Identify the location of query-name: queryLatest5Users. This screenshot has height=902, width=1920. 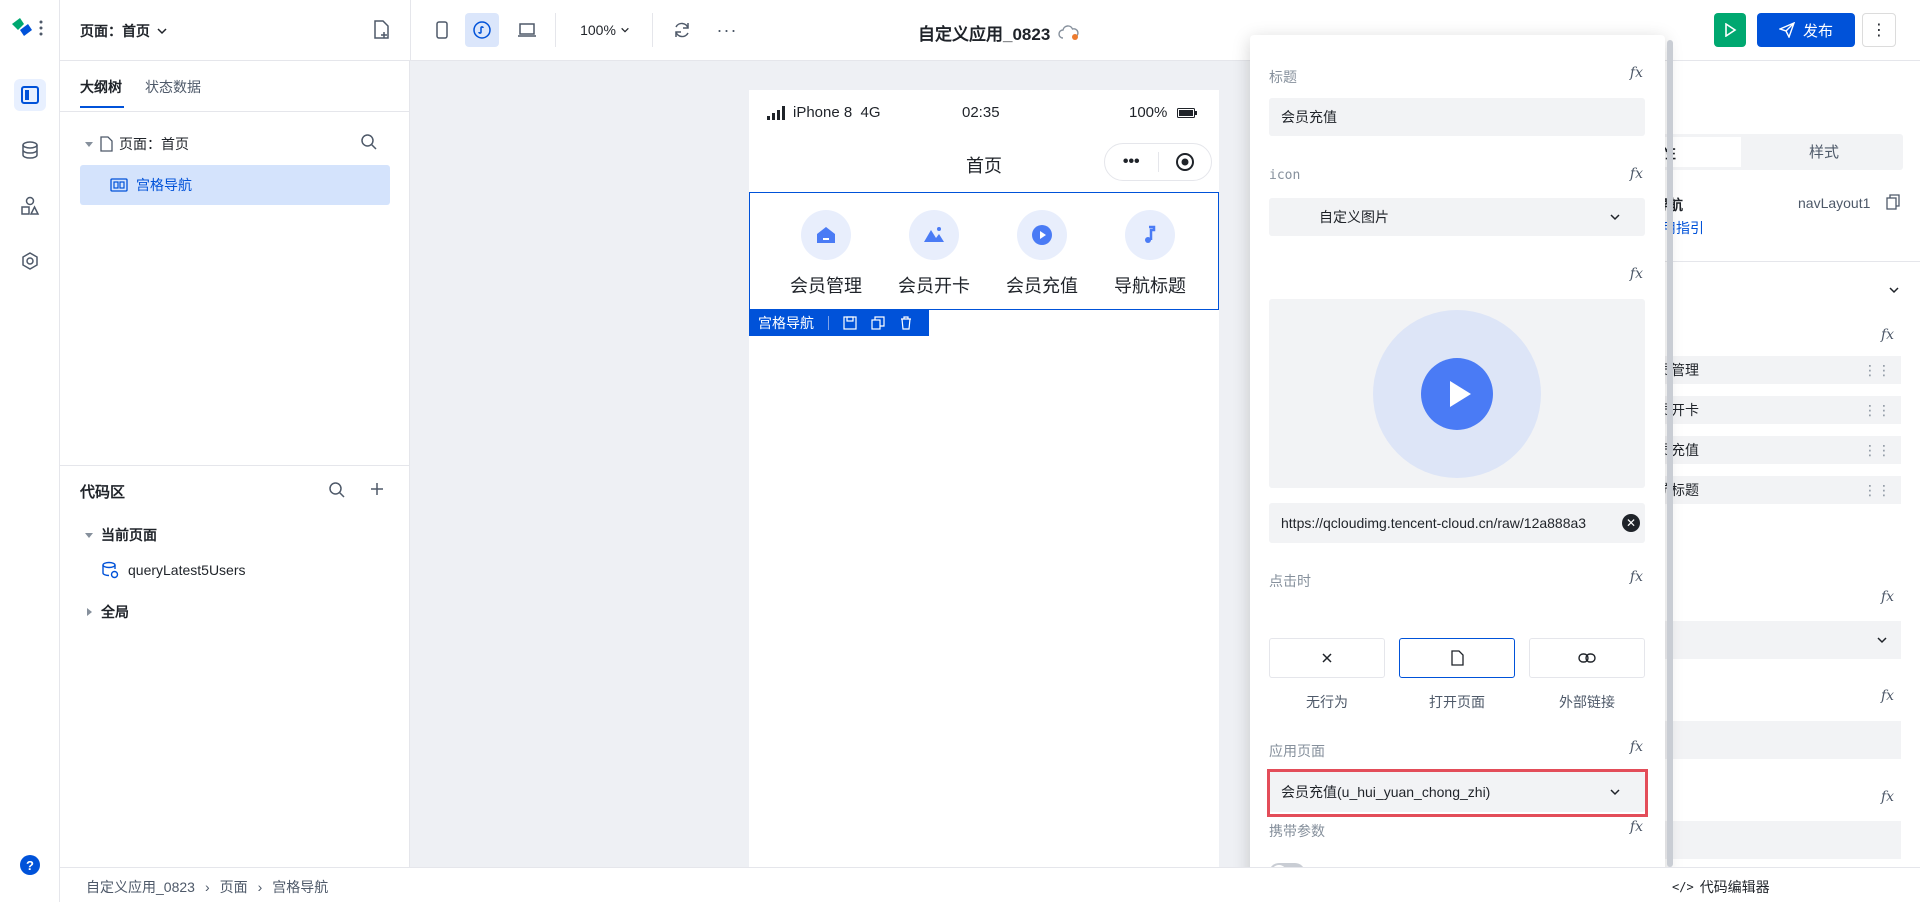
(187, 570).